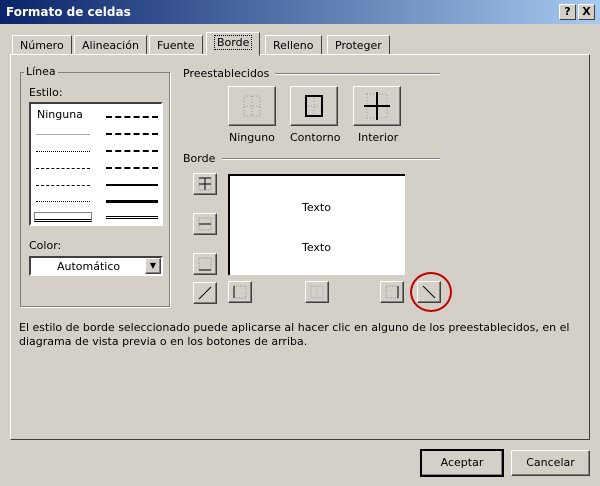 The width and height of the screenshot is (600, 486). Describe the element at coordinates (550, 463) in the screenshot. I see `cancel-button: Cancelar` at that location.